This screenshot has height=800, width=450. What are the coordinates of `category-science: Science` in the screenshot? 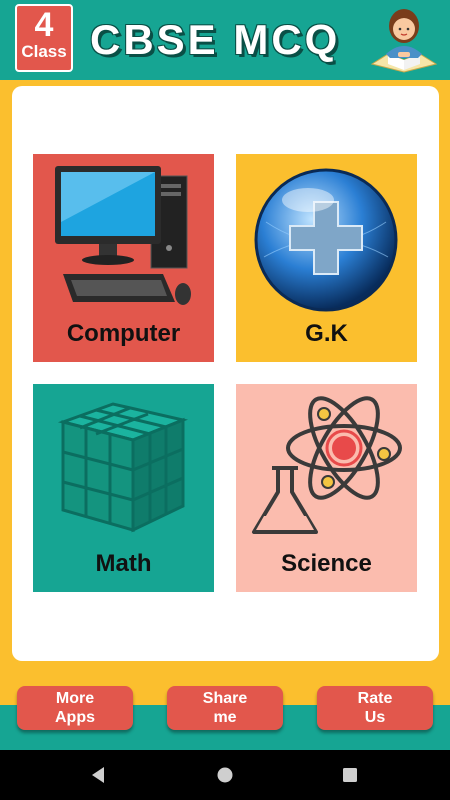 It's located at (326, 488).